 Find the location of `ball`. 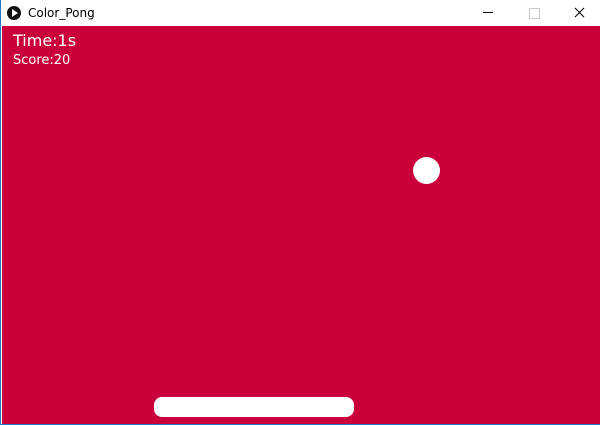

ball is located at coordinates (426, 170).